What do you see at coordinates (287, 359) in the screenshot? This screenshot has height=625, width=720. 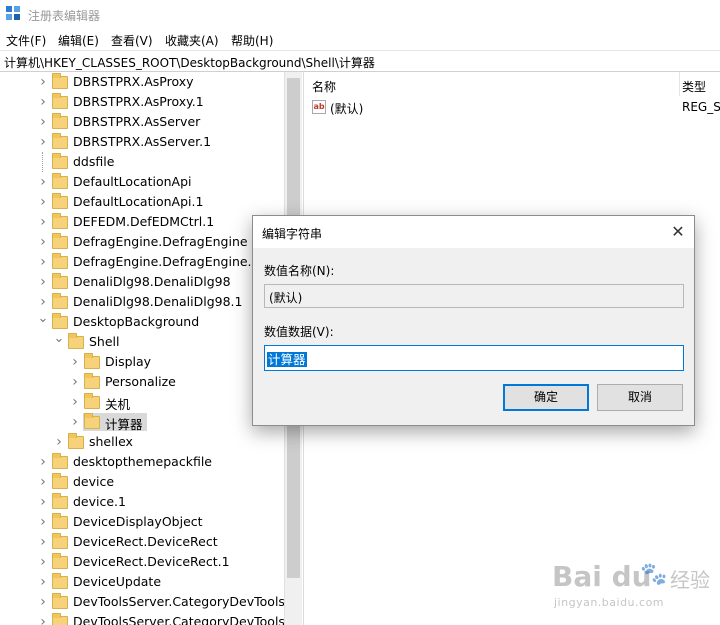 I see `value-data-text: 计算器` at bounding box center [287, 359].